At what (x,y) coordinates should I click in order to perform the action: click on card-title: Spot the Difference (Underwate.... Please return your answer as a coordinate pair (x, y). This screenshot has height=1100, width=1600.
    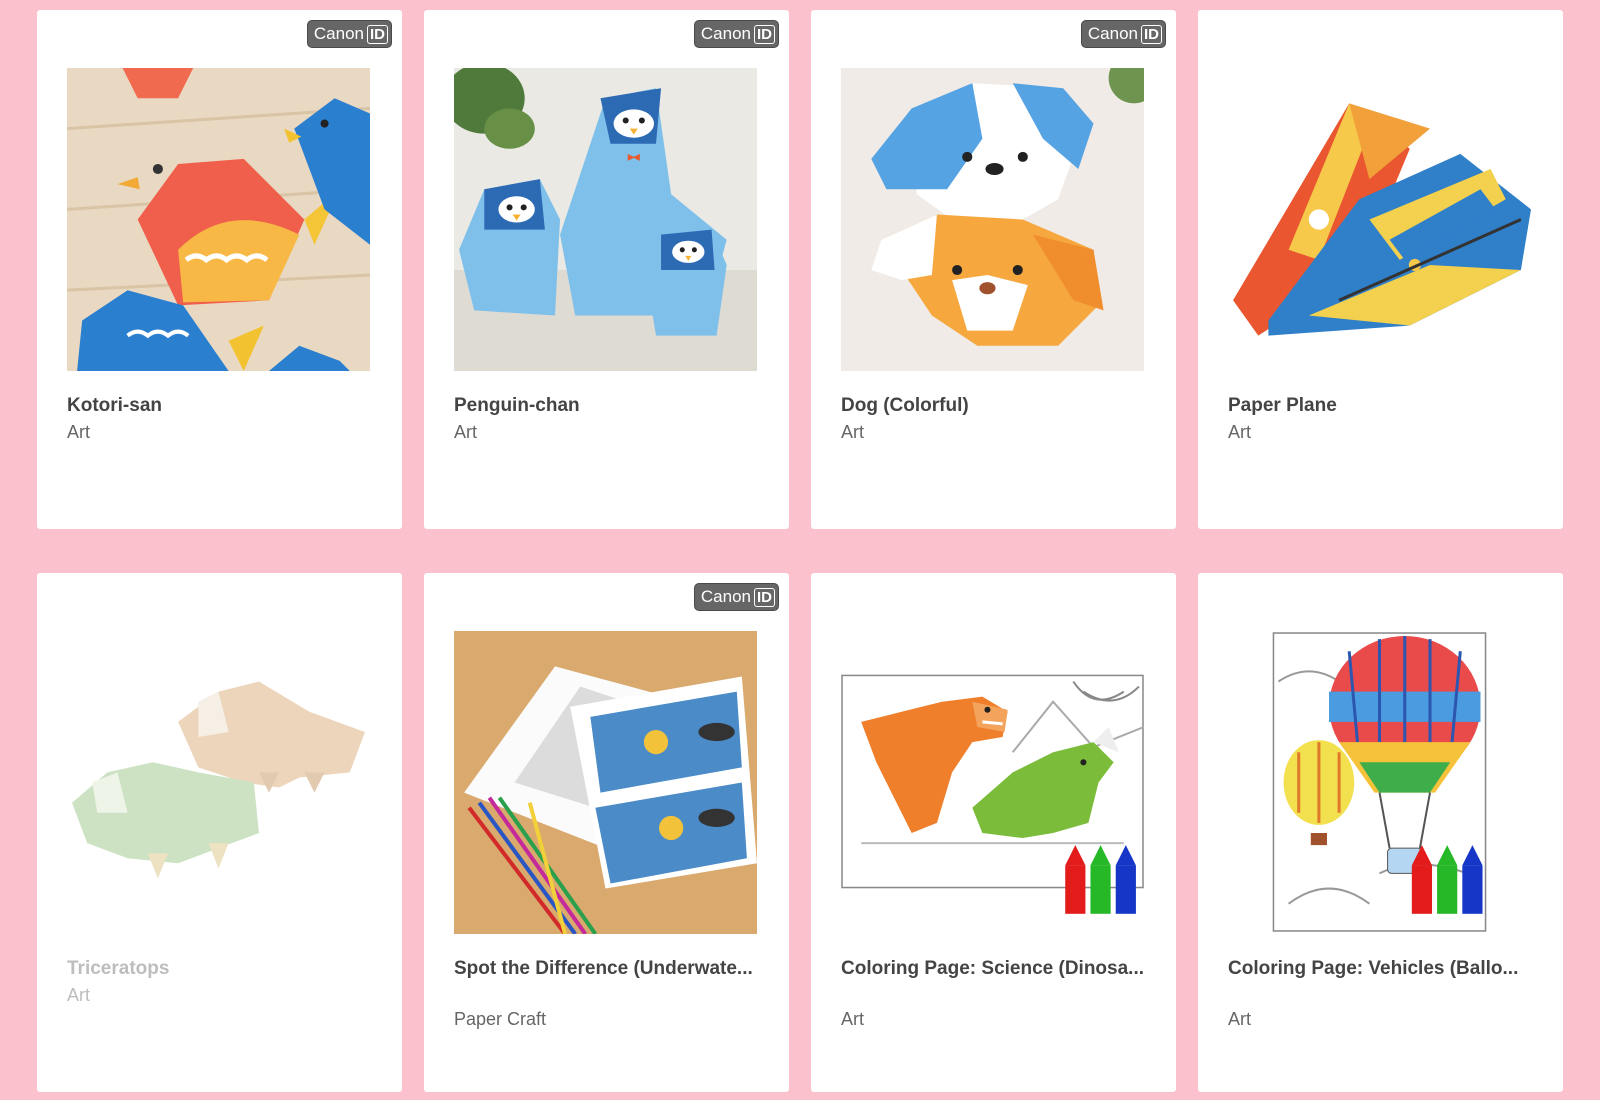
    Looking at the image, I should click on (603, 968).